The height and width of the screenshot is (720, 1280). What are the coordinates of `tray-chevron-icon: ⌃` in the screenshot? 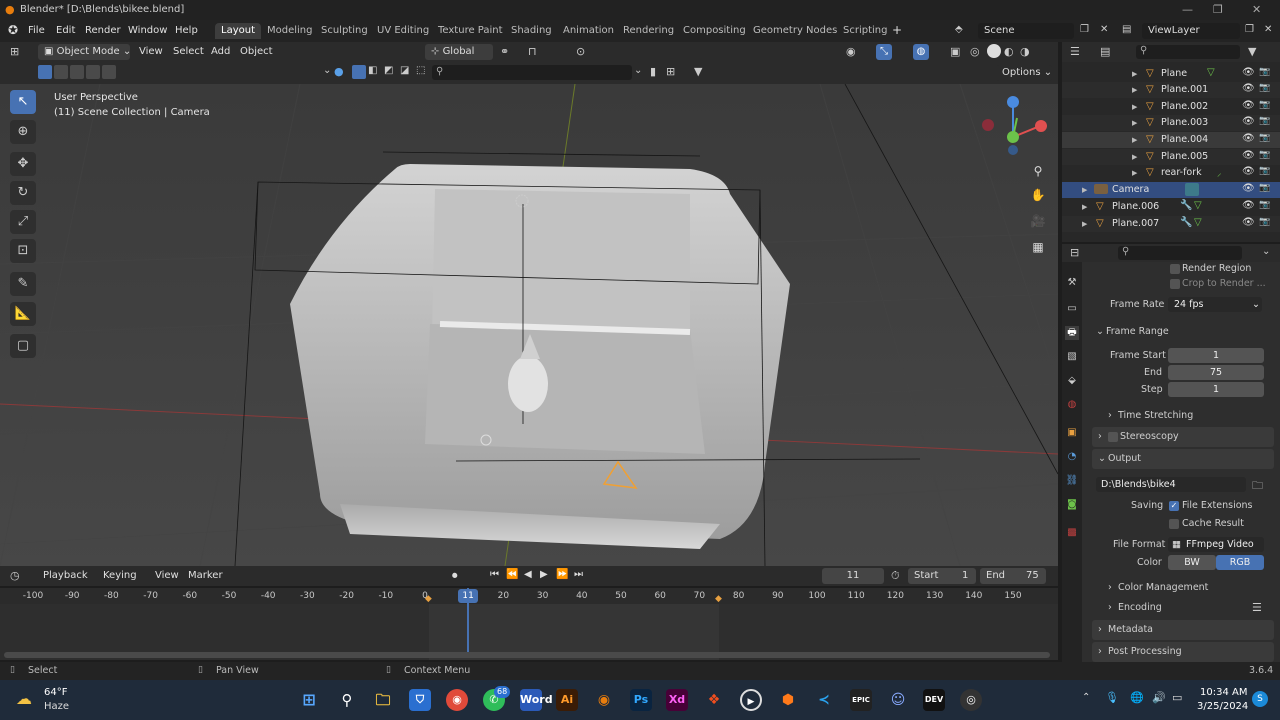 It's located at (1086, 697).